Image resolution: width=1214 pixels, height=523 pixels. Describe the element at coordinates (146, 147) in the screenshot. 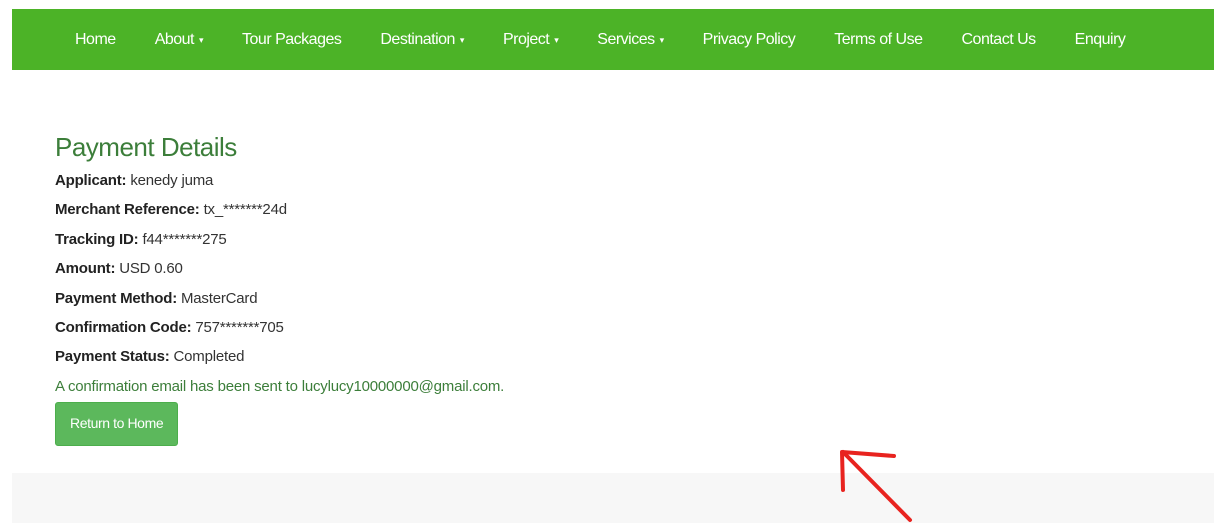

I see `page-title: Payment Details` at that location.